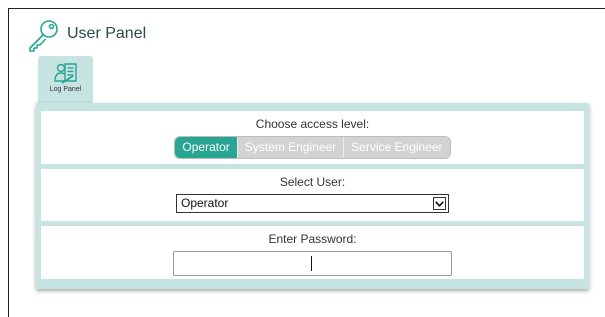 Image resolution: width=605 pixels, height=317 pixels. I want to click on page-title: User Panel, so click(107, 33).